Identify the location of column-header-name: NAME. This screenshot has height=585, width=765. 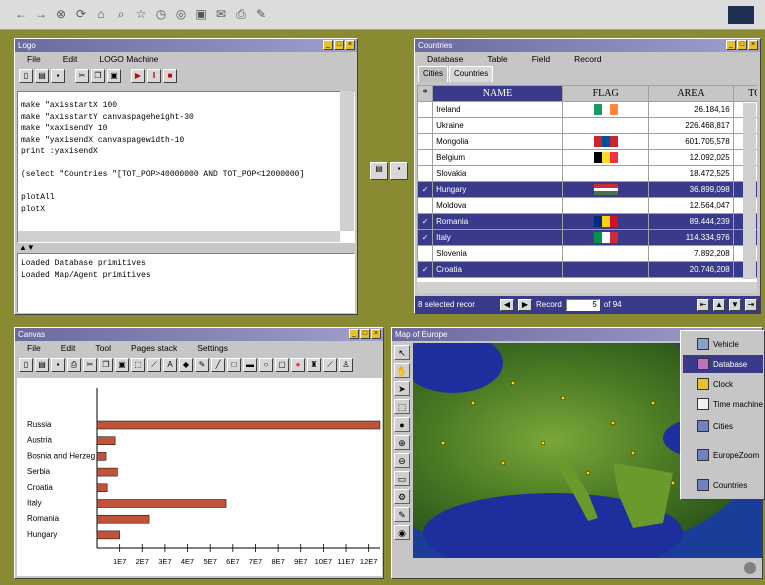
(497, 93).